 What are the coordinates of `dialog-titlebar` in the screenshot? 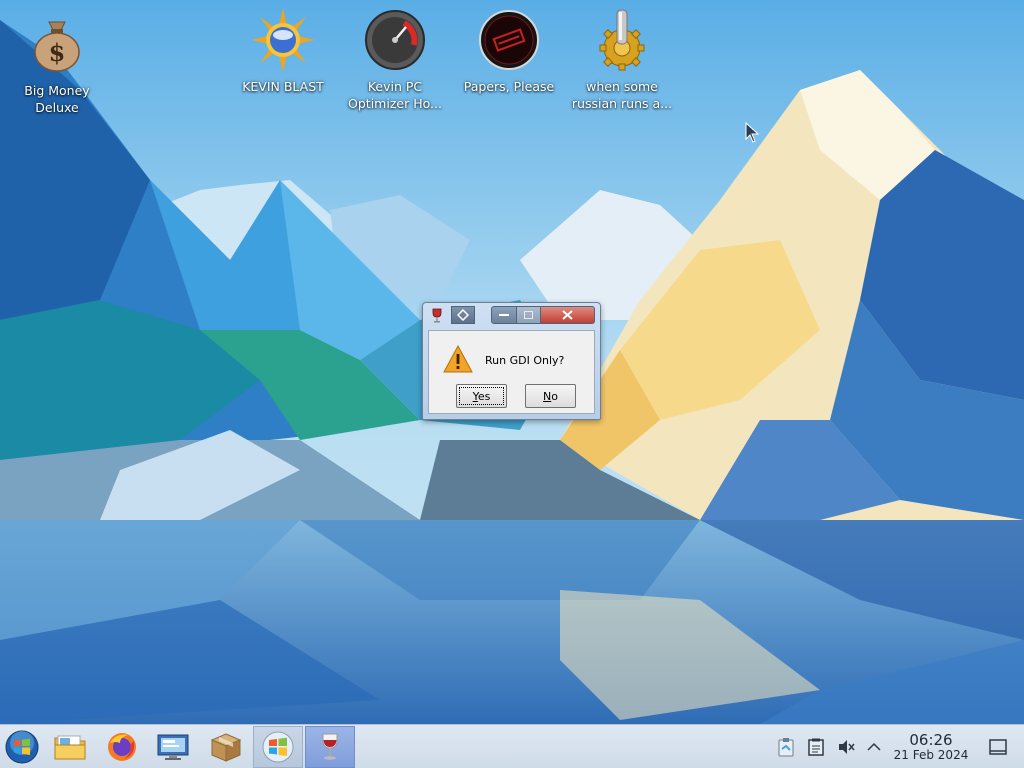 It's located at (511, 316).